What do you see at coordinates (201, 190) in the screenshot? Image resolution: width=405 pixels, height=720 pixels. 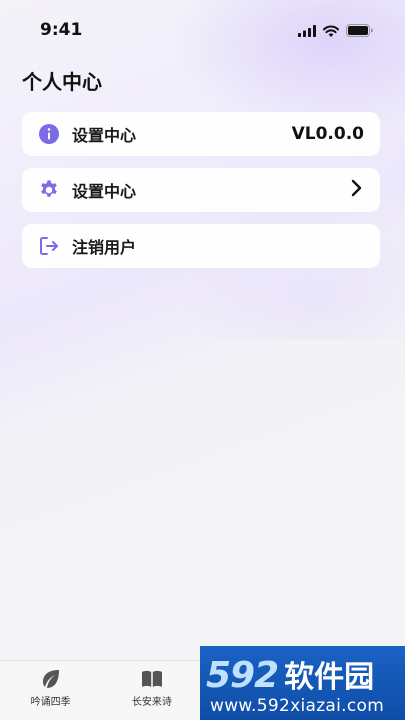 I see `settings-center-row: 设置中心` at bounding box center [201, 190].